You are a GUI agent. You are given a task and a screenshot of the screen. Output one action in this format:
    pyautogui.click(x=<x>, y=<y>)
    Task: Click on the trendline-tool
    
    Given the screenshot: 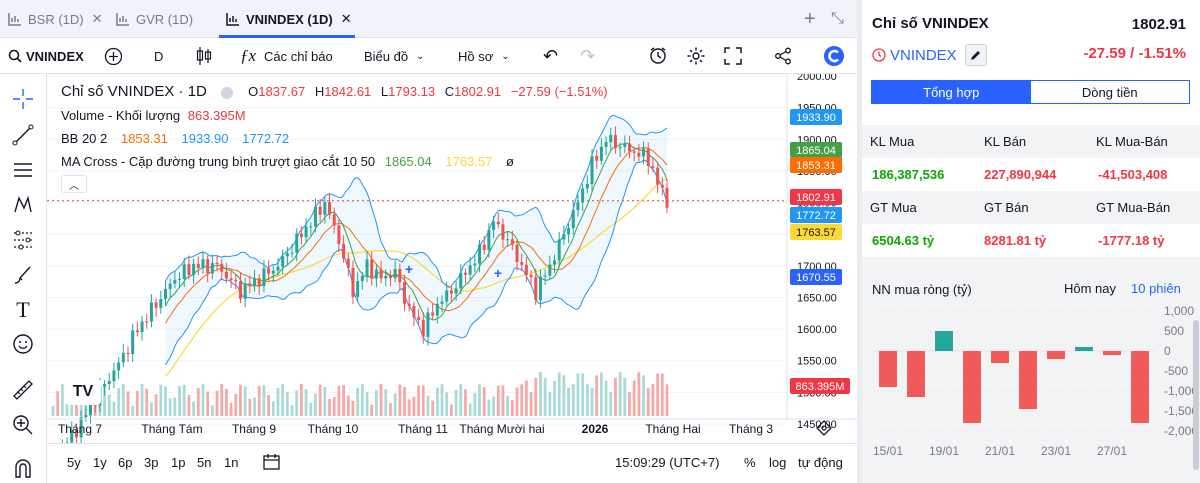 What is the action you would take?
    pyautogui.click(x=23, y=135)
    